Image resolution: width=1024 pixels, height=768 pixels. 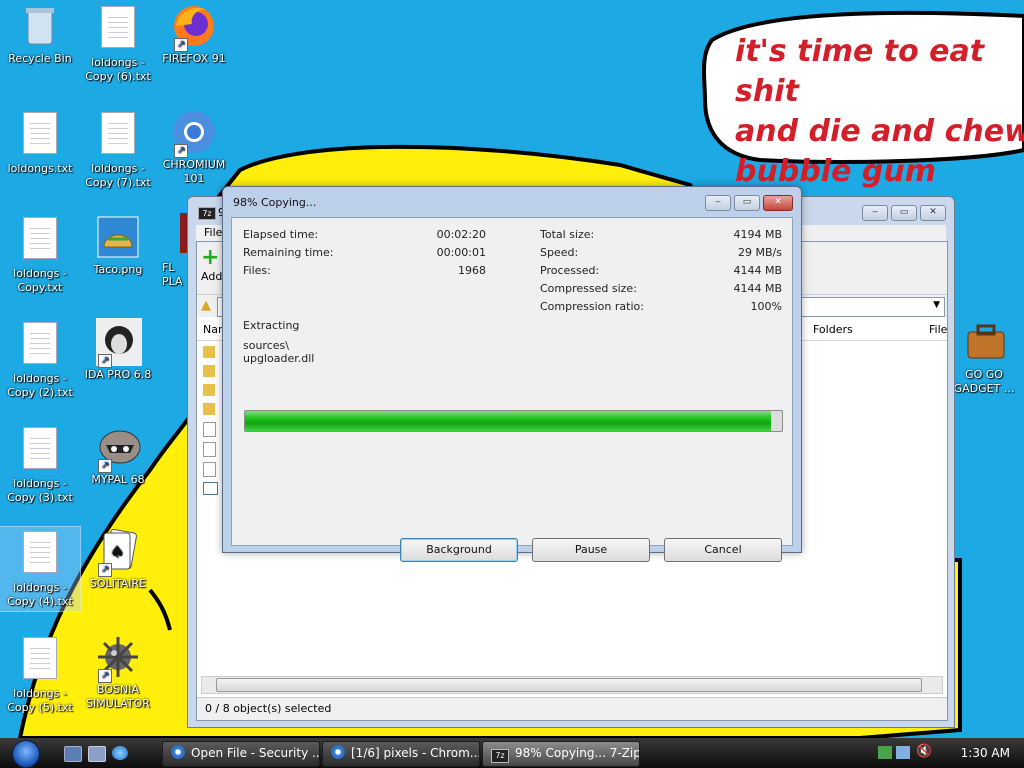 I want to click on desktop-icon-label: loldongs - Copy (2).txt, so click(x=40, y=385).